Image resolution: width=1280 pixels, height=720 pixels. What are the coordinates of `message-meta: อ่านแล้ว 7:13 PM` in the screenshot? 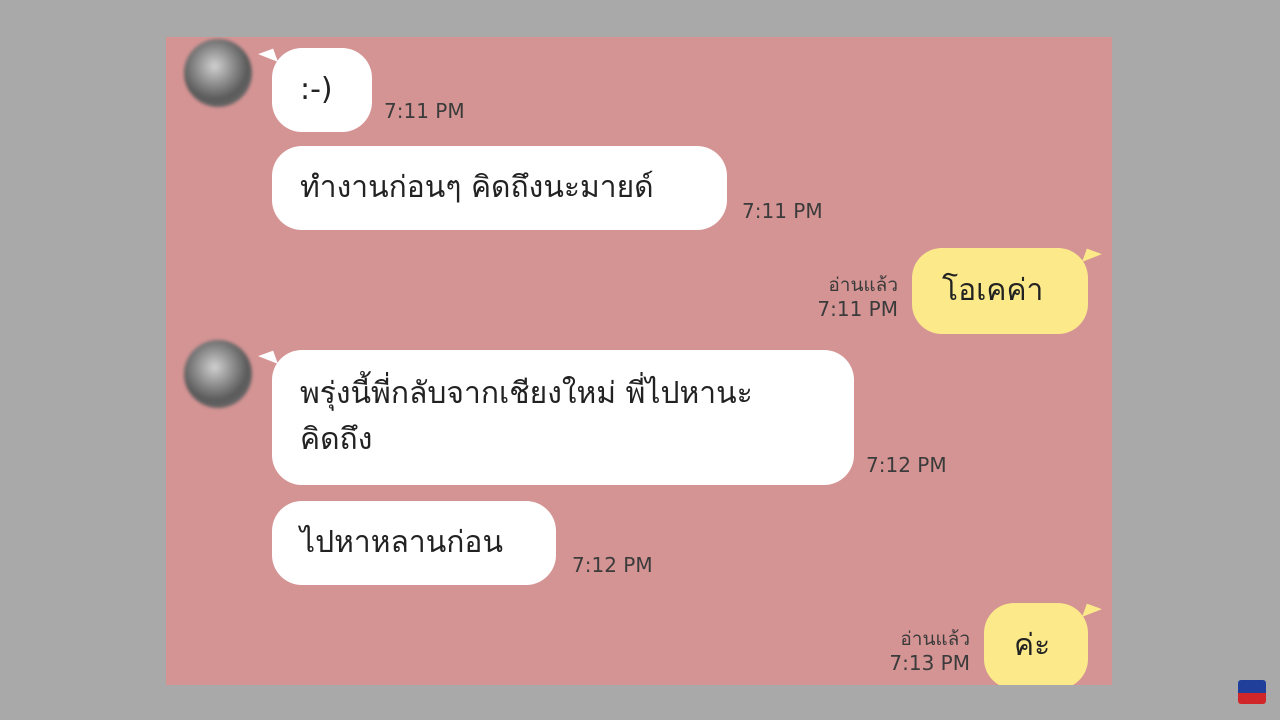 It's located at (929, 651).